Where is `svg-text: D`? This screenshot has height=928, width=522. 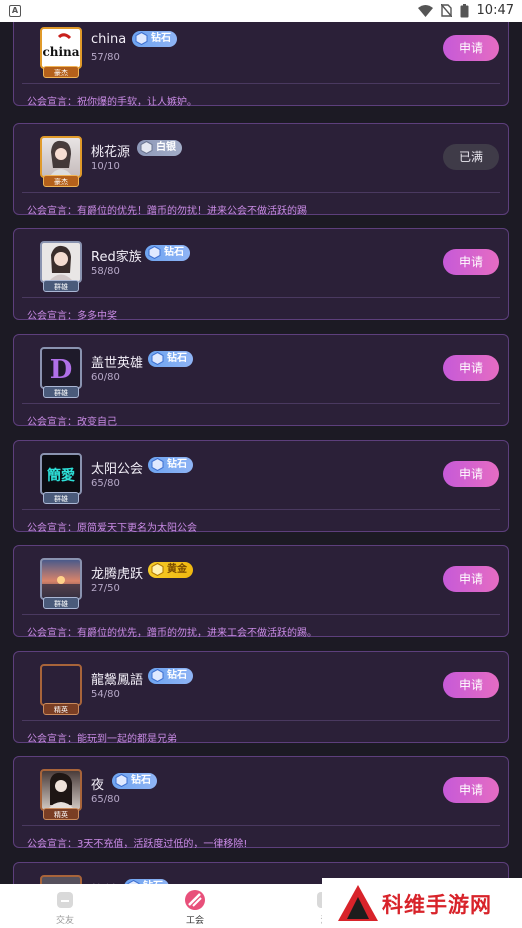 svg-text: D is located at coordinates (61, 370).